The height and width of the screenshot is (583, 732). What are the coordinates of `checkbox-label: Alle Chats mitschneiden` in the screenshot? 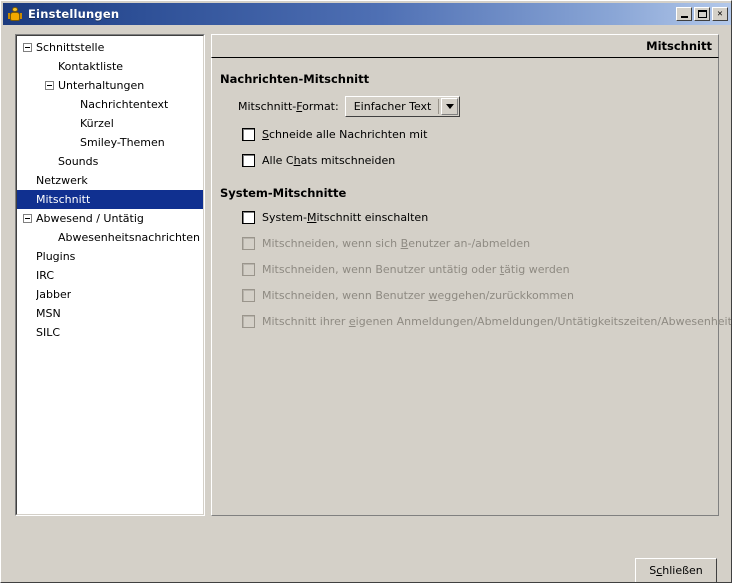 It's located at (329, 160).